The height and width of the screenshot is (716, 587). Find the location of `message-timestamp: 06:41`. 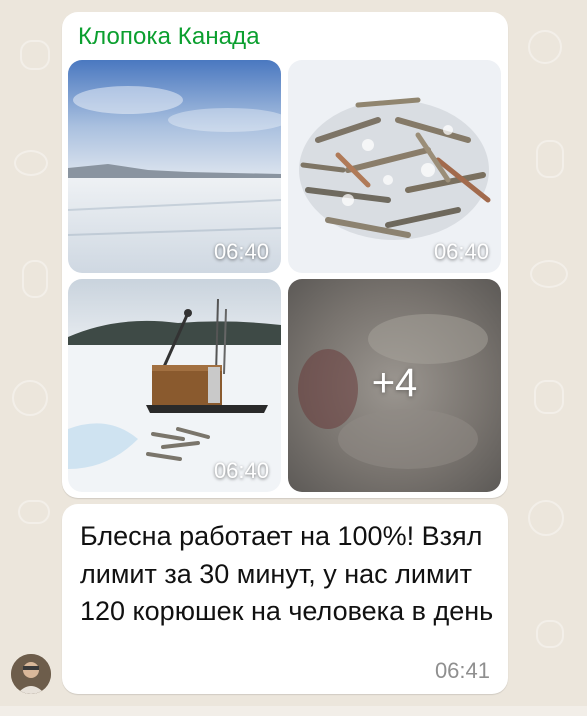

message-timestamp: 06:41 is located at coordinates (462, 670).